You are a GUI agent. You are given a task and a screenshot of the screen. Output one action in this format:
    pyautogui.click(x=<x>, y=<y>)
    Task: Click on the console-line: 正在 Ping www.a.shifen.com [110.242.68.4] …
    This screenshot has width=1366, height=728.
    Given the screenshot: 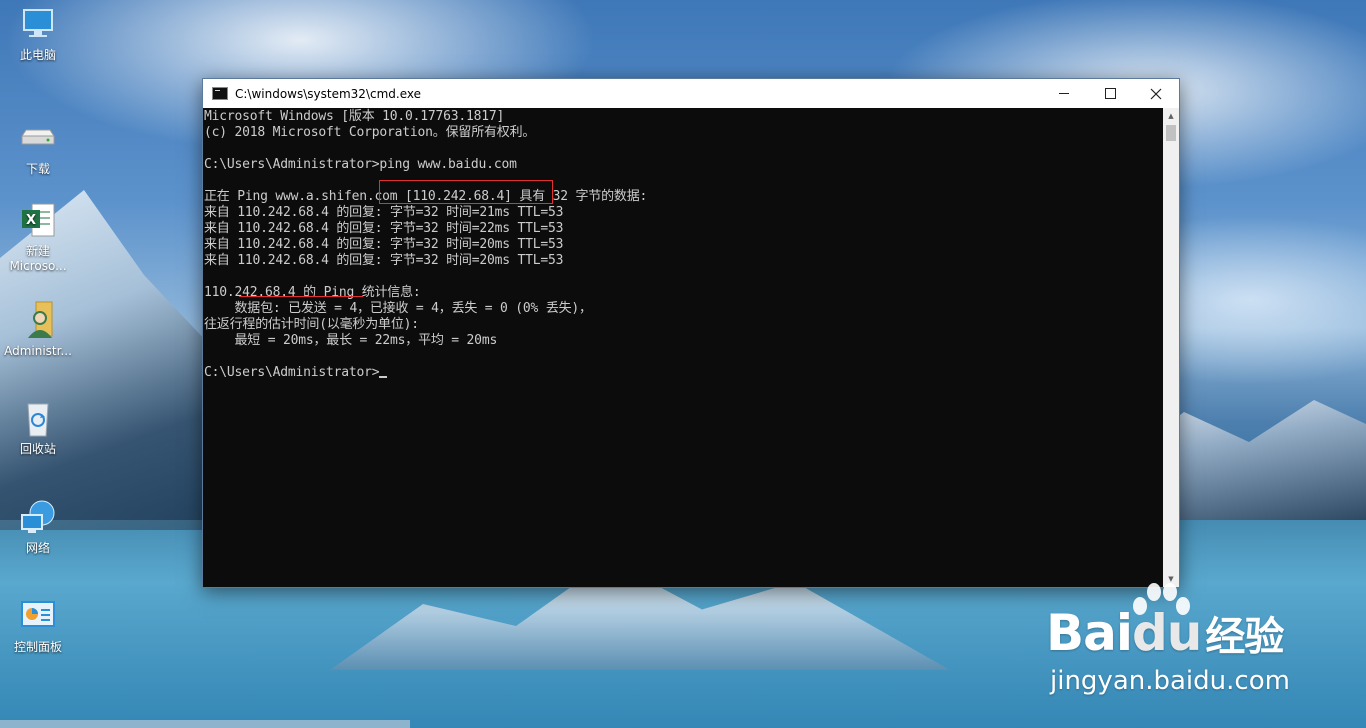 What is the action you would take?
    pyautogui.click(x=426, y=196)
    